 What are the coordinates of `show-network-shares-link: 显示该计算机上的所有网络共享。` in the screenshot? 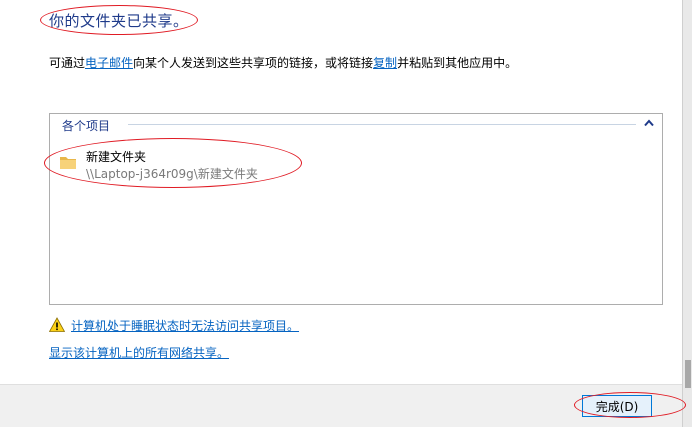 It's located at (139, 353).